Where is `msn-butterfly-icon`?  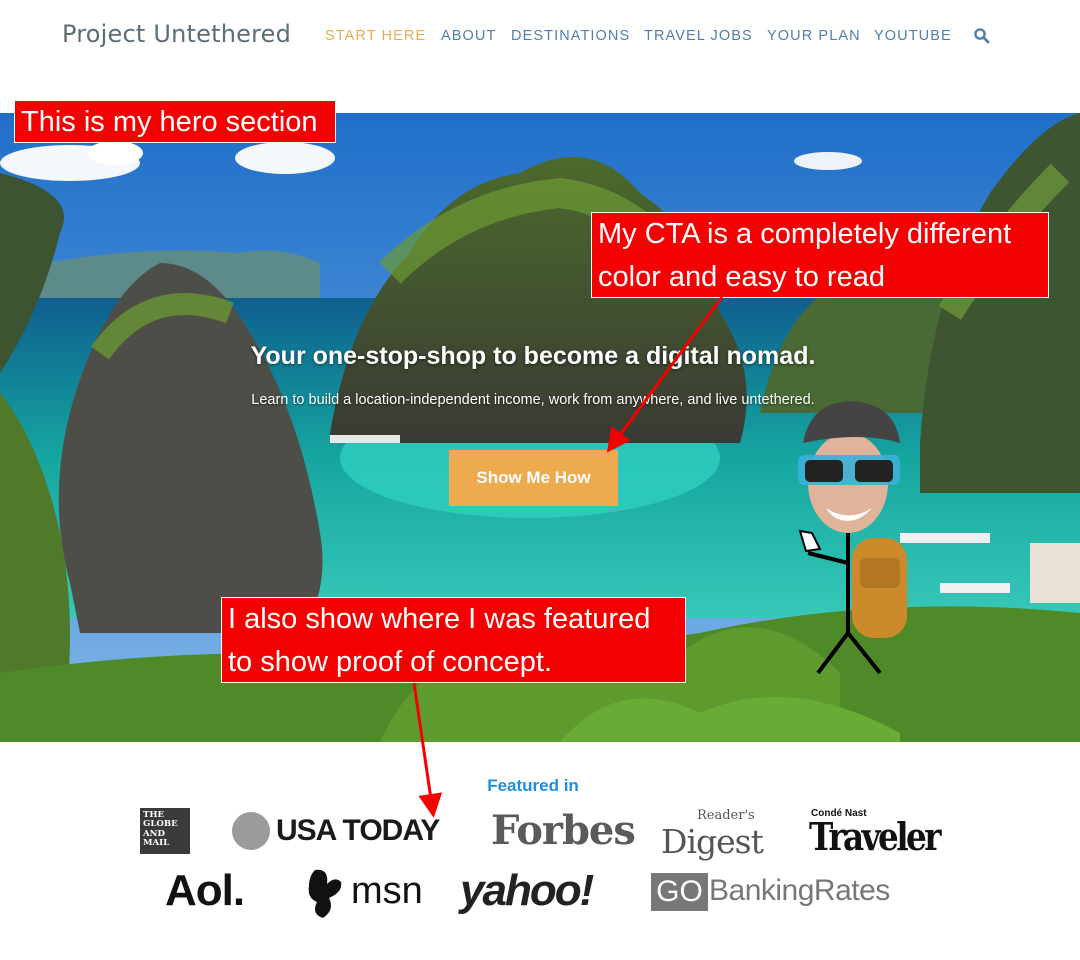
msn-butterfly-icon is located at coordinates (325, 893).